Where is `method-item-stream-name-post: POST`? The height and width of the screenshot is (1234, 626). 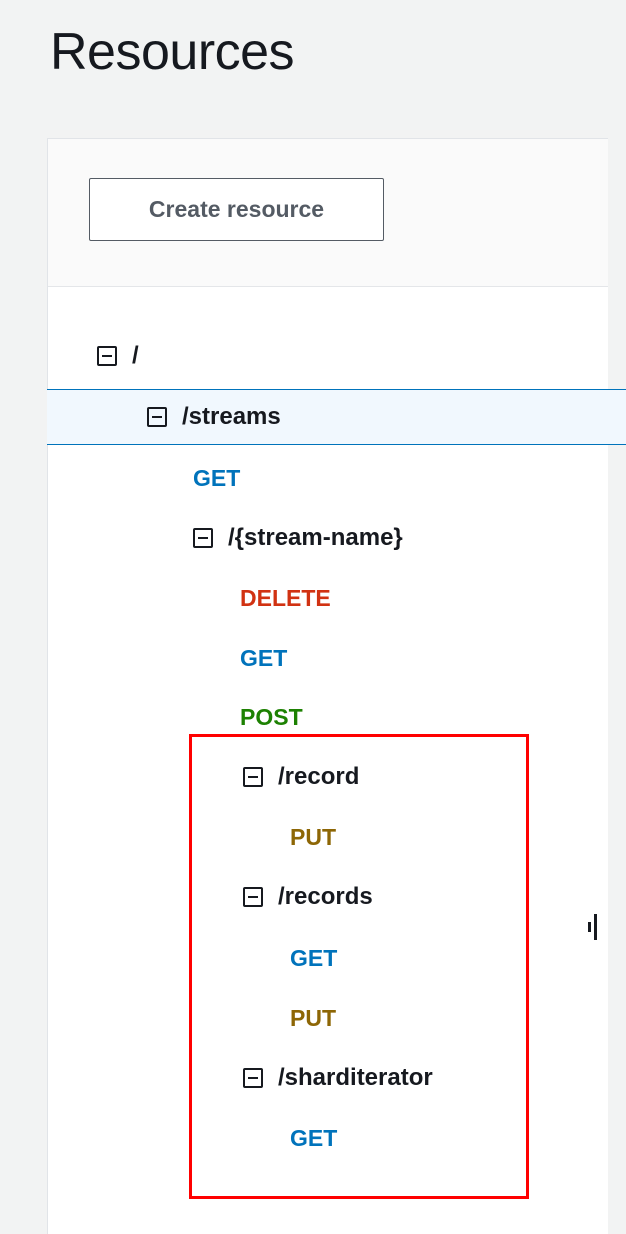
method-item-stream-name-post: POST is located at coordinates (313, 717).